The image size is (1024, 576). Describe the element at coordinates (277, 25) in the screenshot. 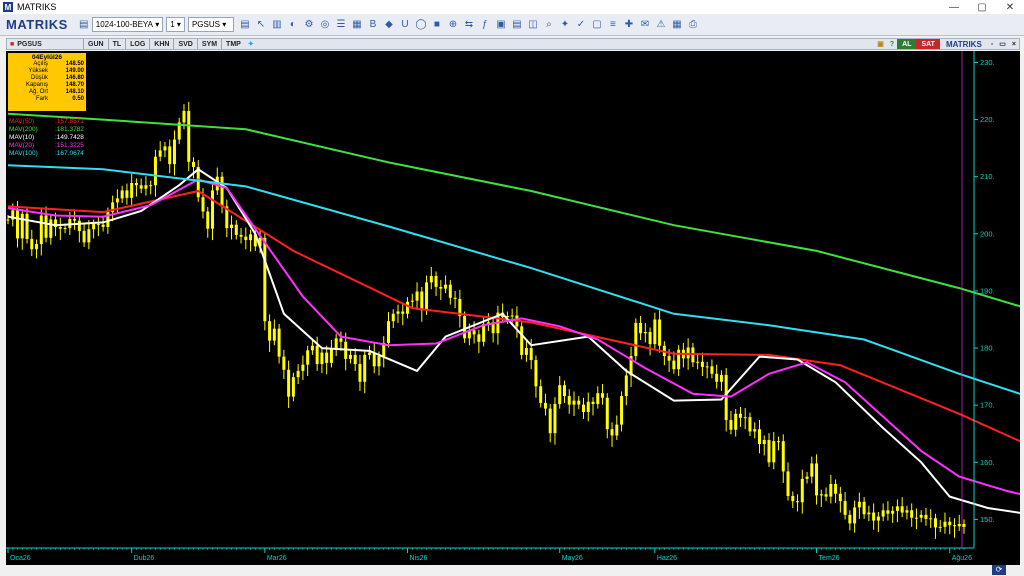

I see `bar-chart-icon: ▥` at that location.